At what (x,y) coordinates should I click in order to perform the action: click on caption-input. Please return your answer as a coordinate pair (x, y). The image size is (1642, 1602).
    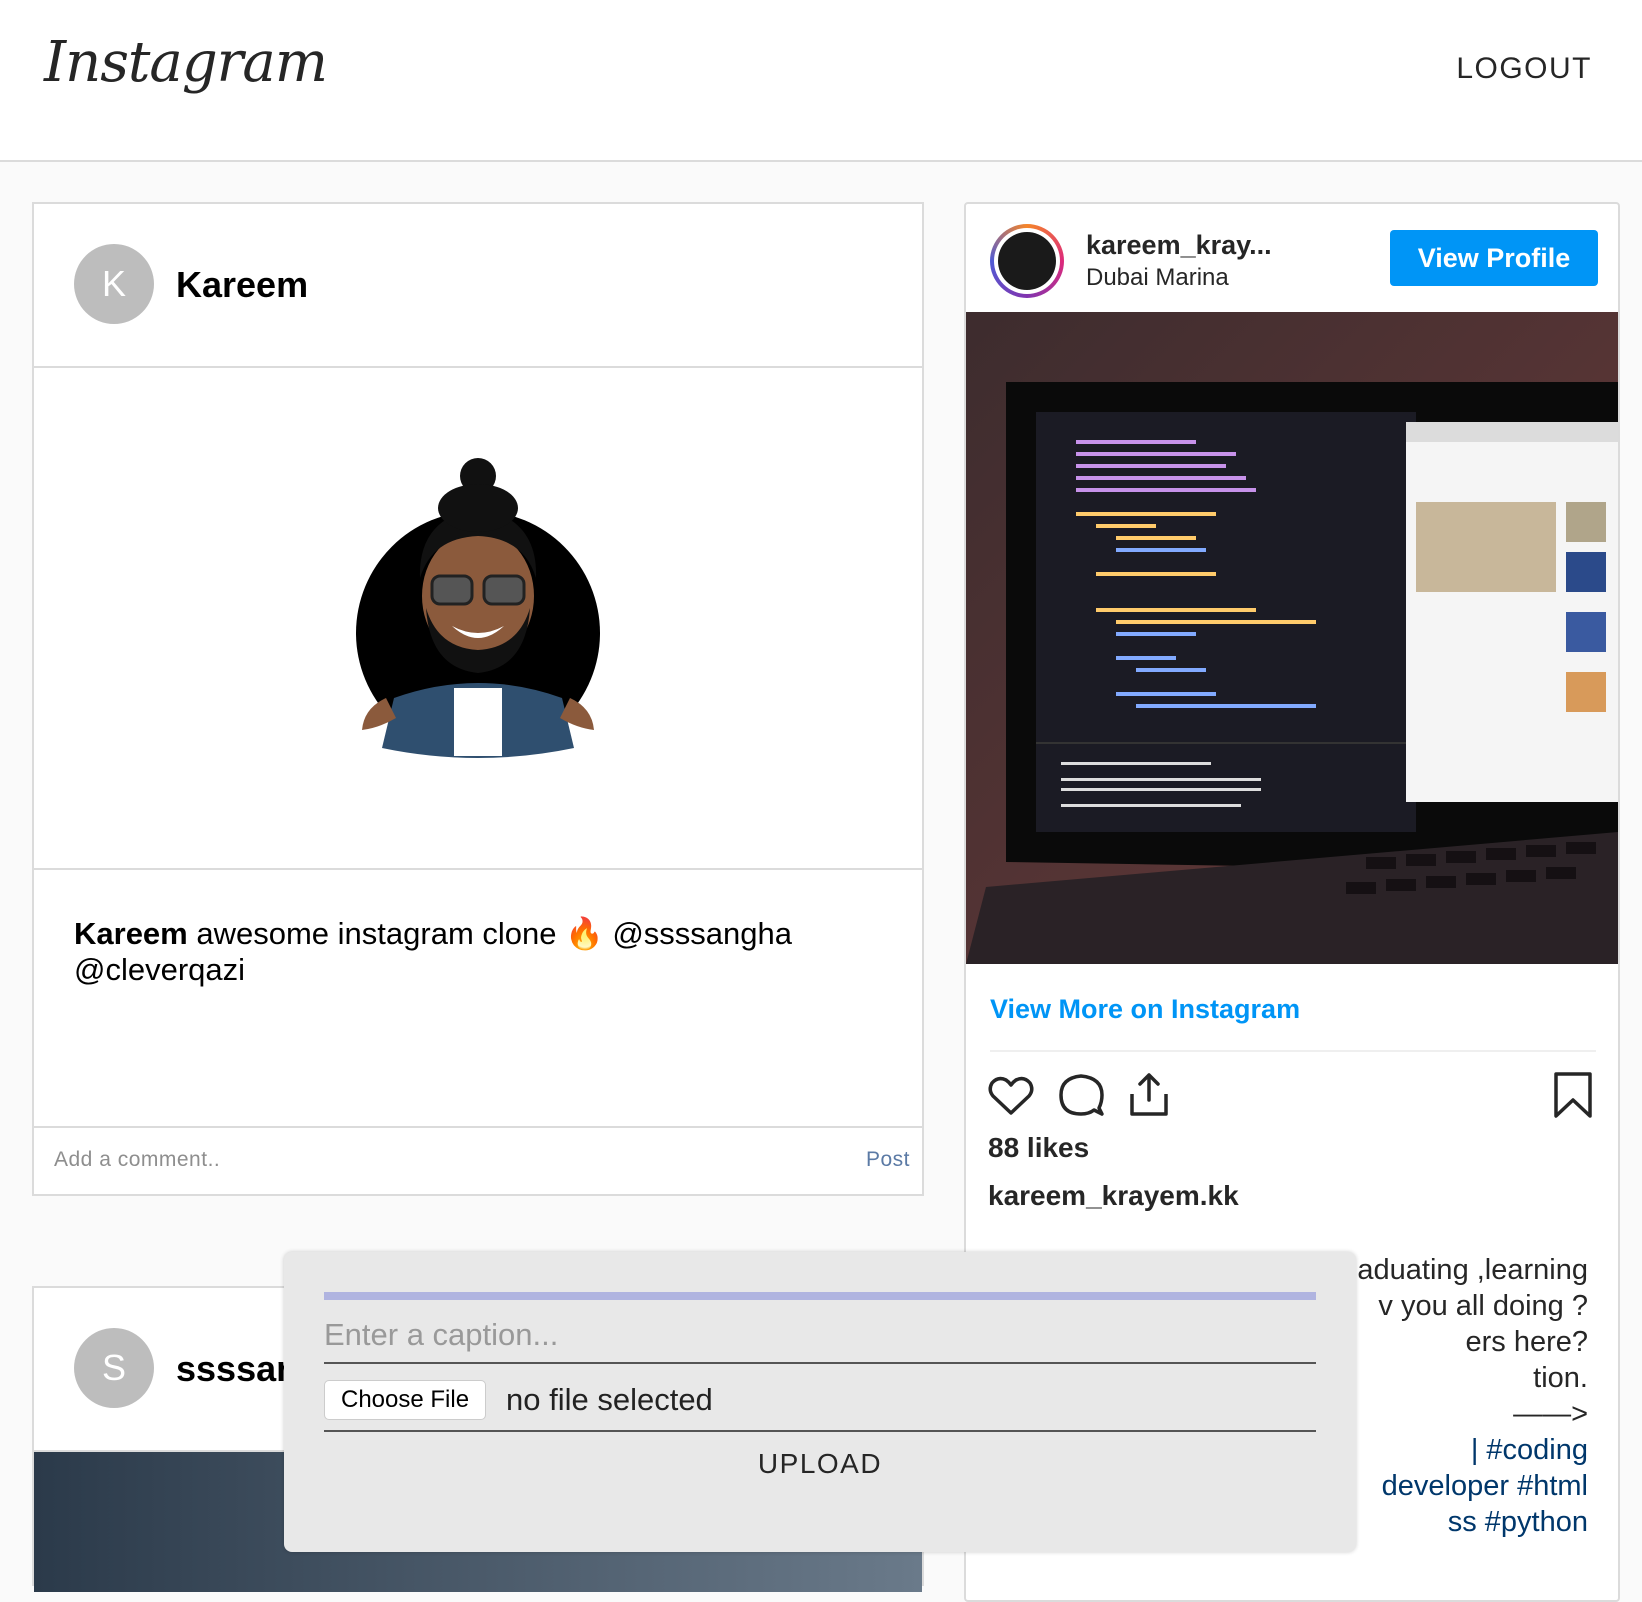
    Looking at the image, I should click on (820, 1336).